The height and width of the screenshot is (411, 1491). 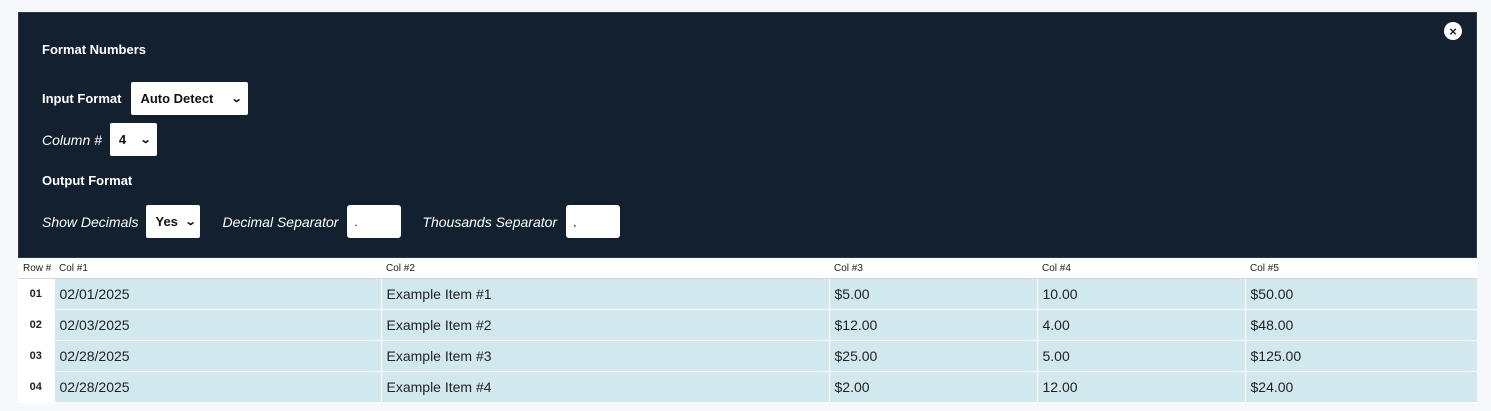 I want to click on column-row: Column # 4 ⌄, so click(x=99, y=139).